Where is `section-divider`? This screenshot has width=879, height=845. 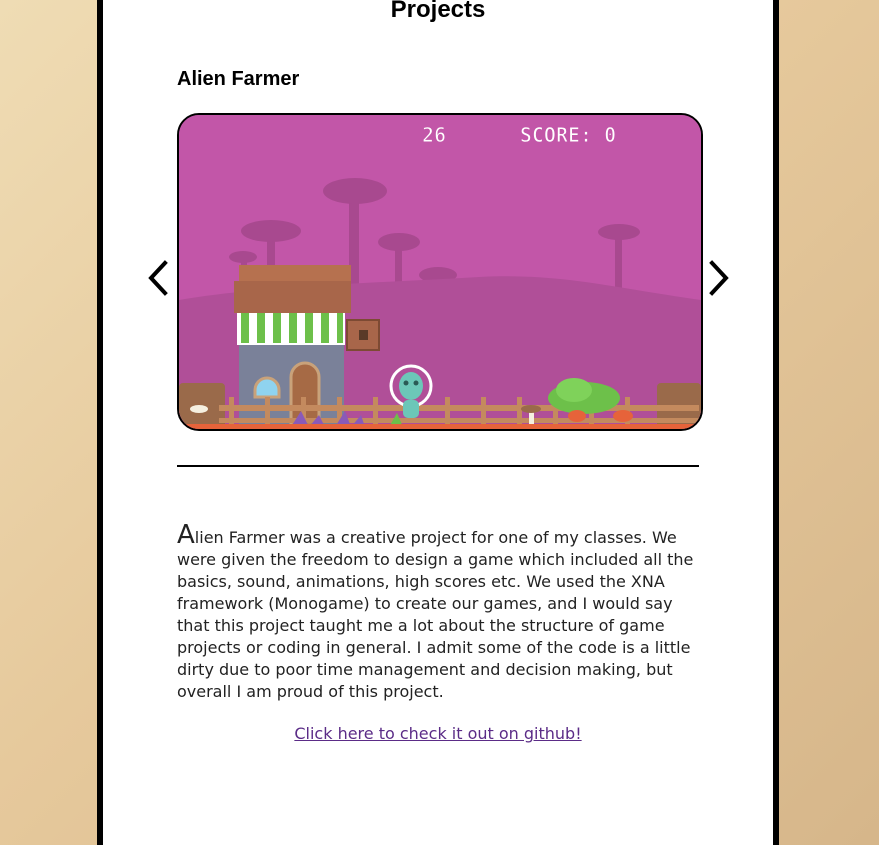 section-divider is located at coordinates (438, 466).